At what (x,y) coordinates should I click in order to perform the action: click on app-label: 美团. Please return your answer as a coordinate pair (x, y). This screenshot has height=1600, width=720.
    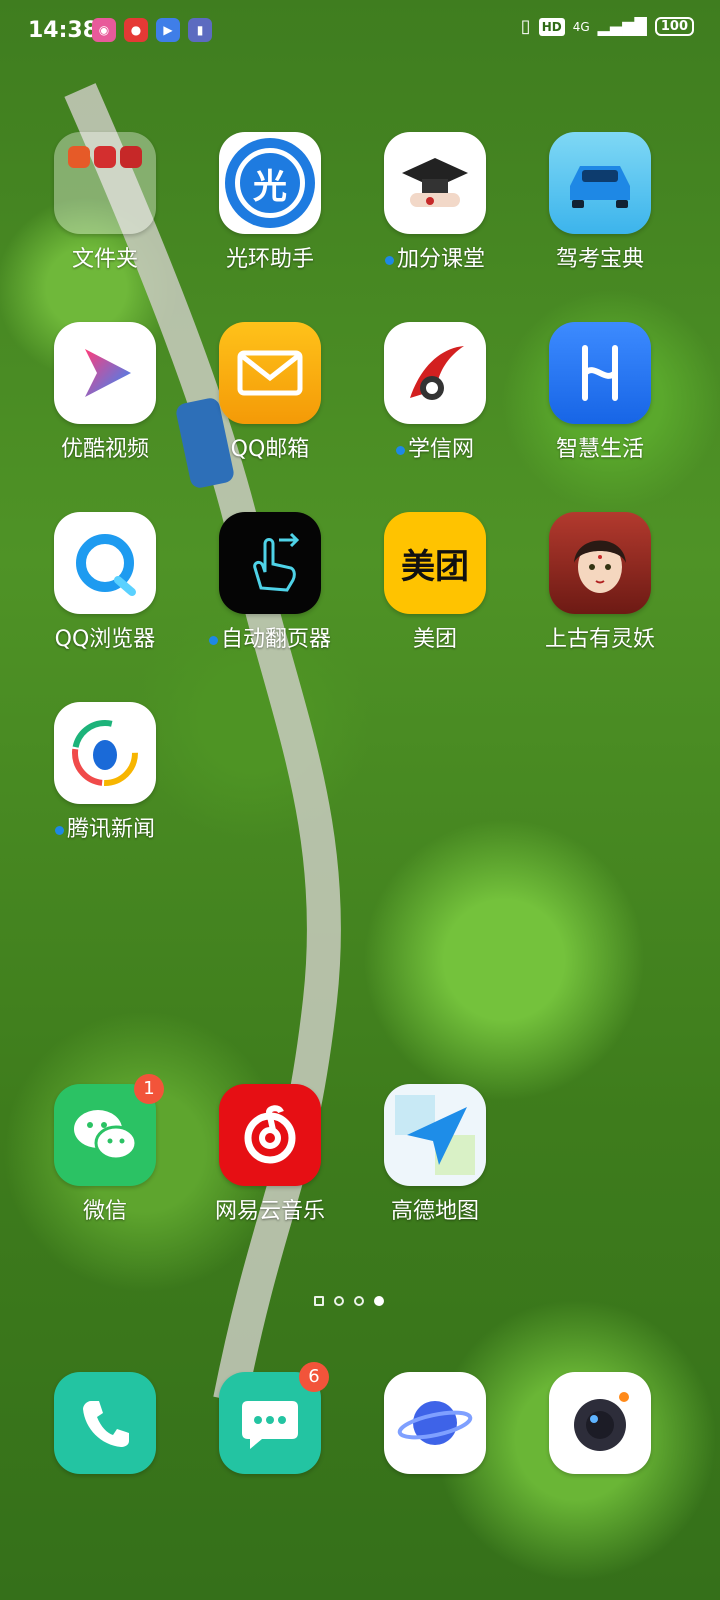
    Looking at the image, I should click on (434, 639).